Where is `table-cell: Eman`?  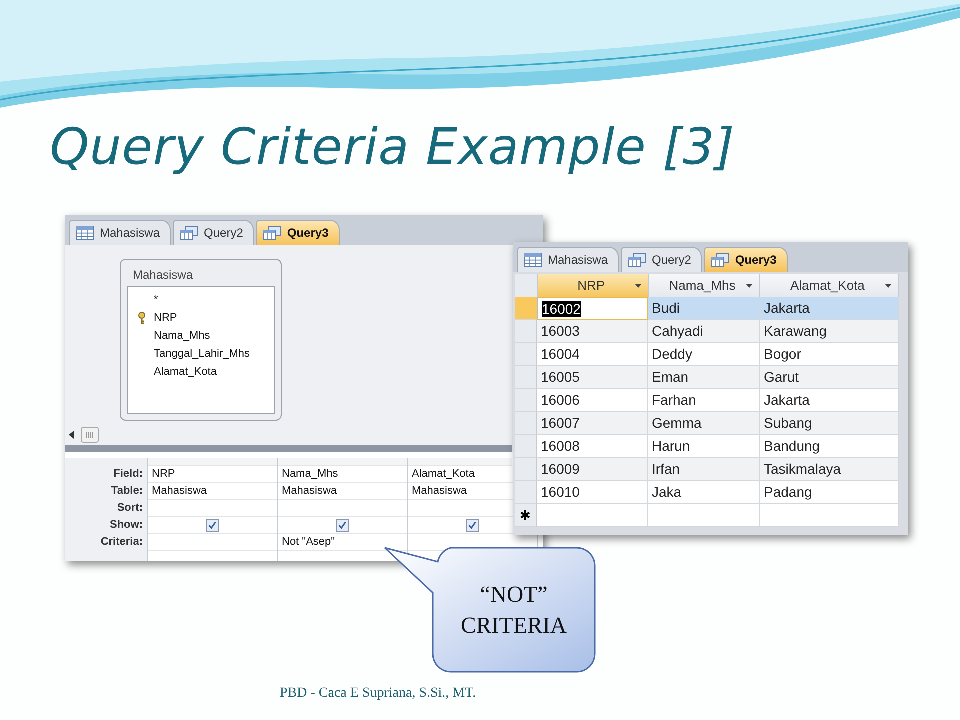 table-cell: Eman is located at coordinates (670, 377).